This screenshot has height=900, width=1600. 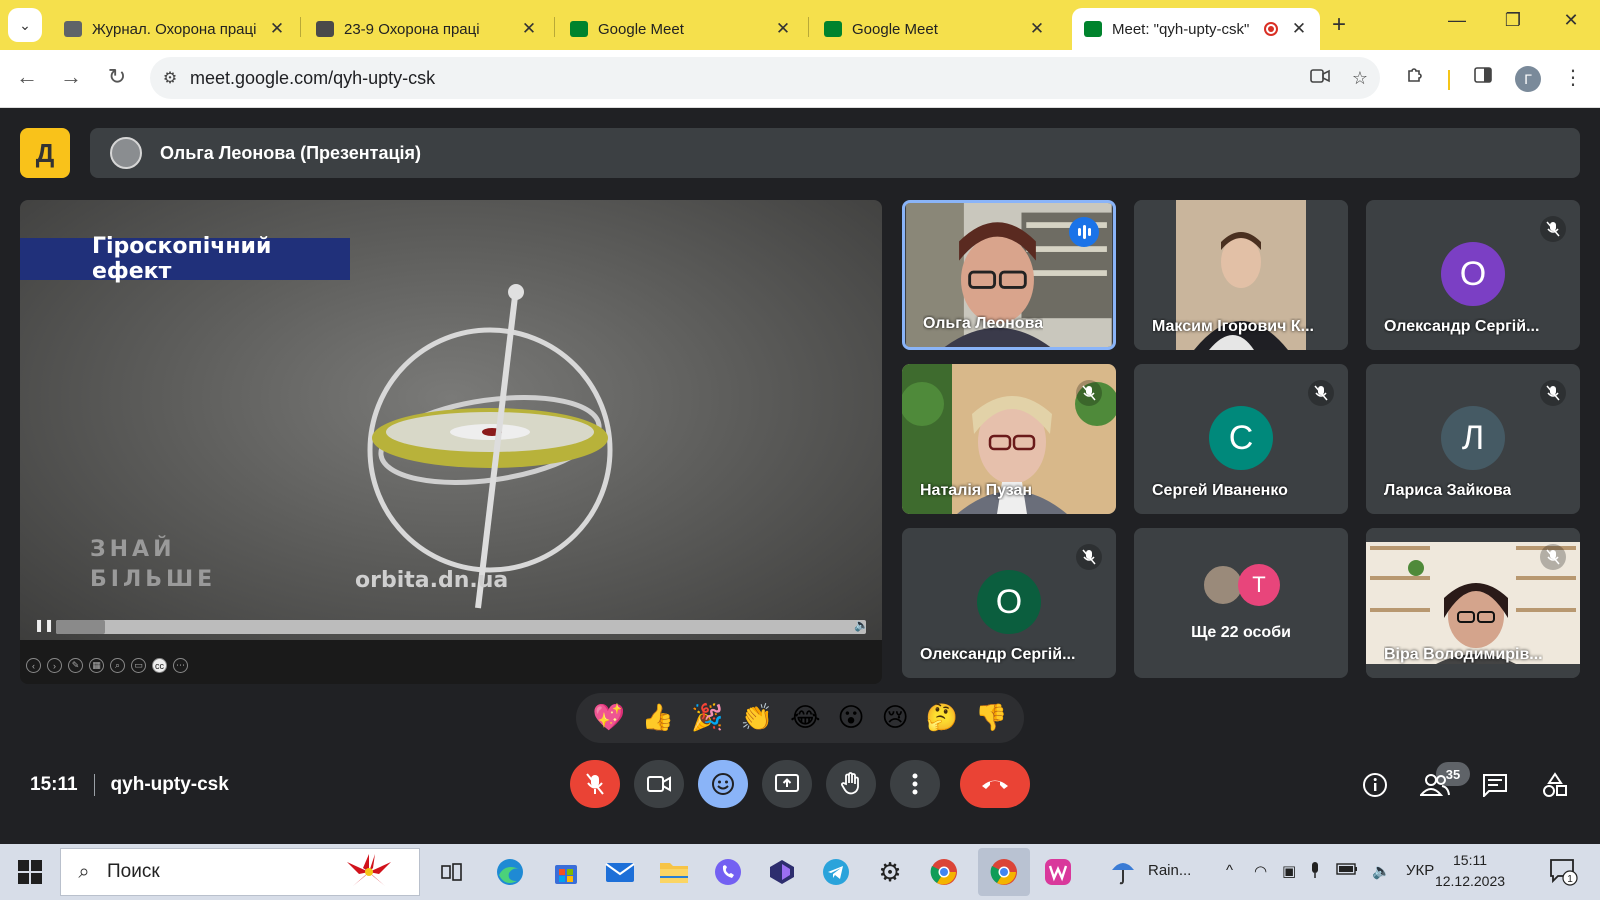 I want to click on tab-title: 23-9 Охорона праці, so click(x=412, y=29).